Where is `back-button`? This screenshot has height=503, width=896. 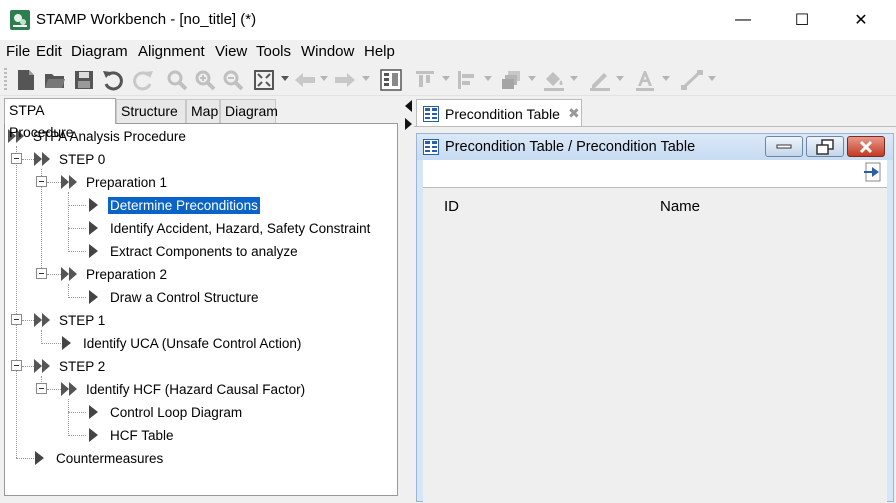 back-button is located at coordinates (305, 80).